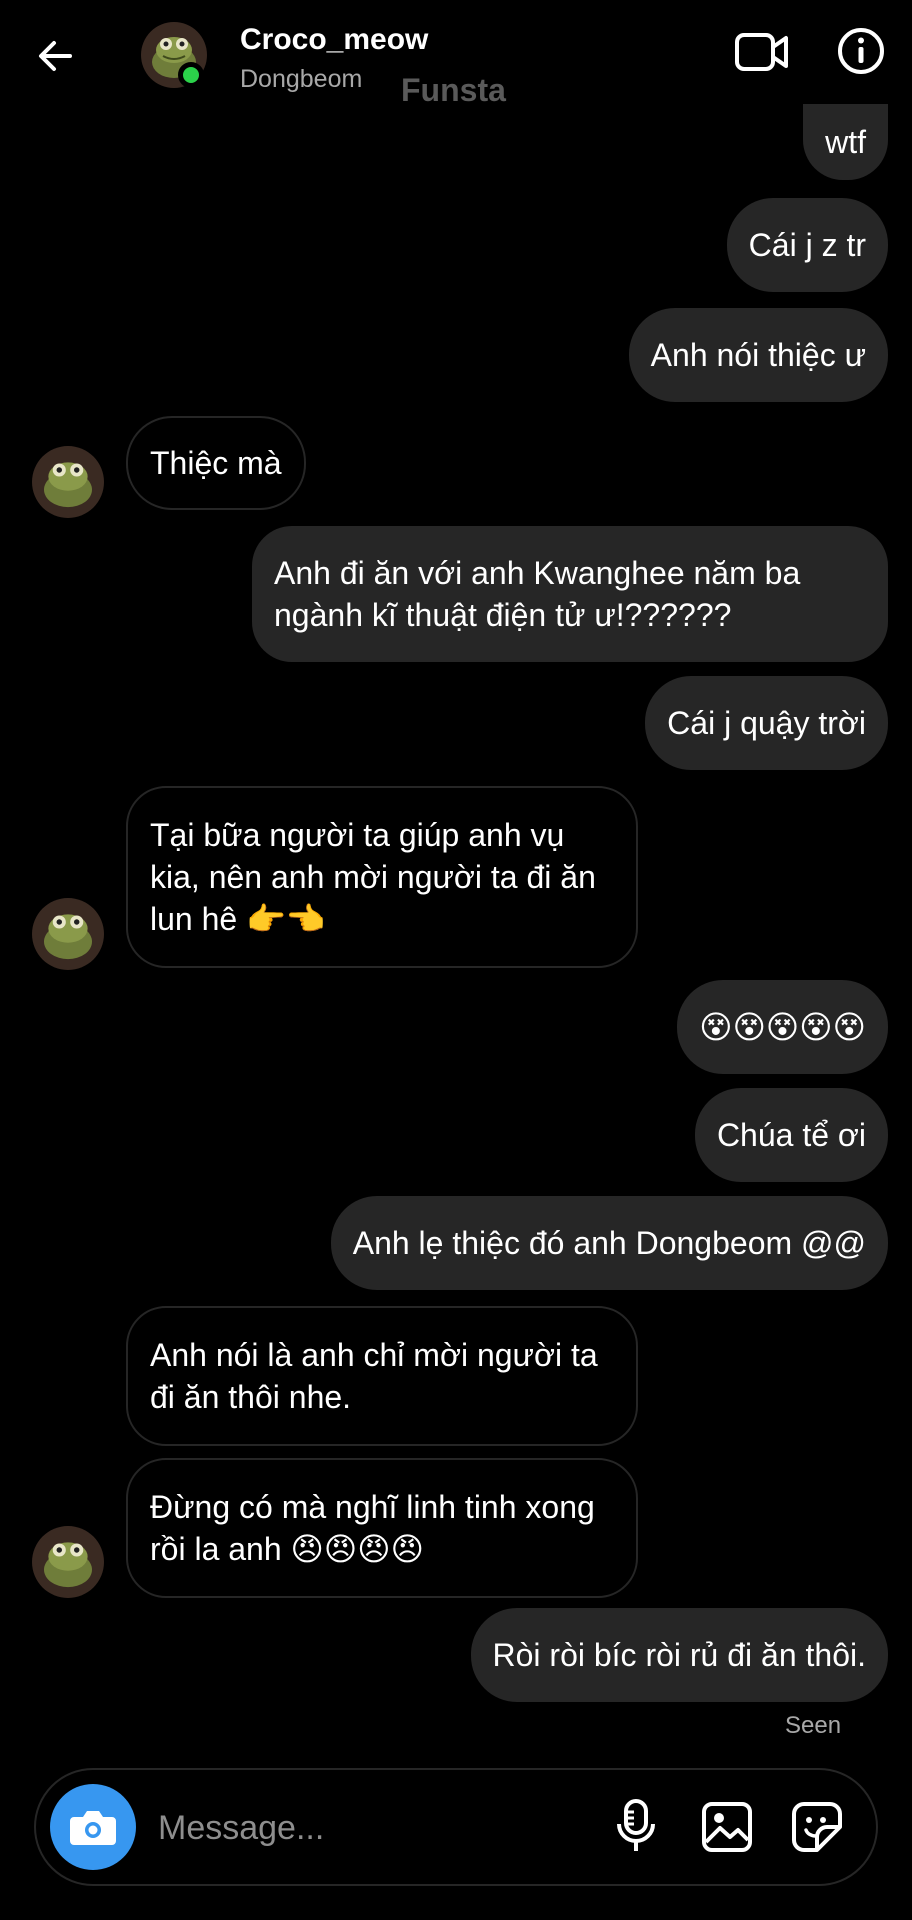  I want to click on camera-icon, so click(93, 1828).